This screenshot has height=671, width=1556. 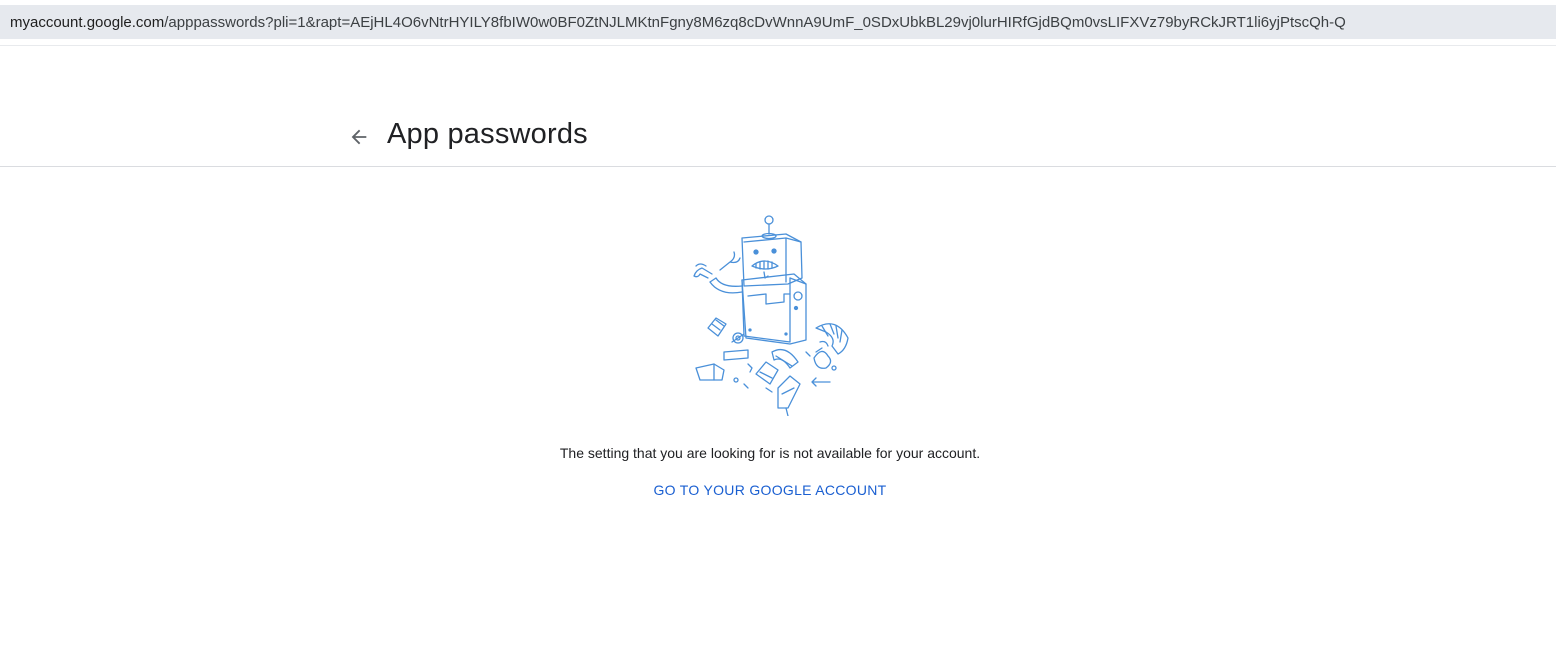 What do you see at coordinates (778, 45) in the screenshot?
I see `divider` at bounding box center [778, 45].